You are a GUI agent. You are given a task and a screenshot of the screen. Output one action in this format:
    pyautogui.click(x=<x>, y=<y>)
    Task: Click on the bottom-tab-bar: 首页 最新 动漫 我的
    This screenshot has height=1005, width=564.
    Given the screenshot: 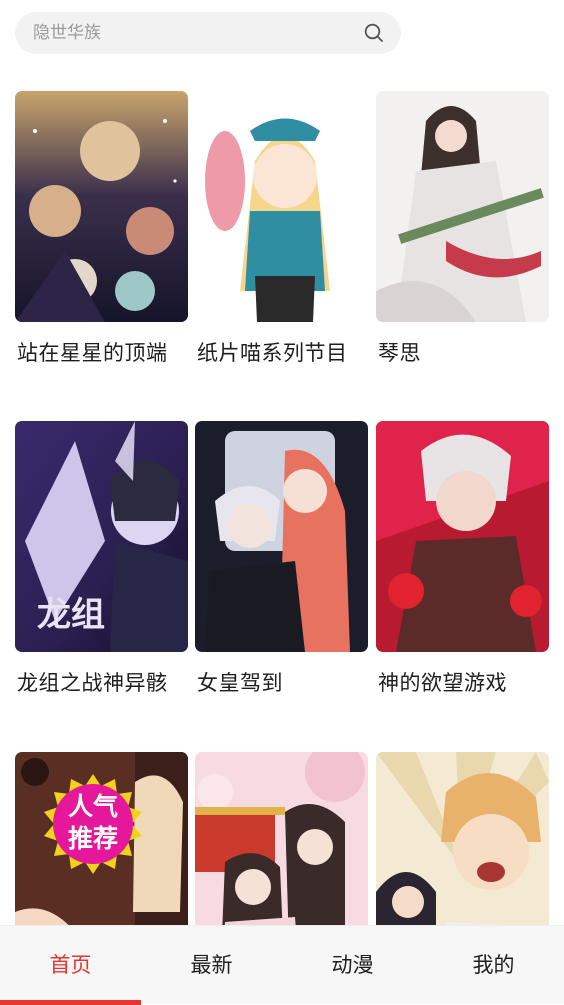 What is the action you would take?
    pyautogui.click(x=282, y=965)
    